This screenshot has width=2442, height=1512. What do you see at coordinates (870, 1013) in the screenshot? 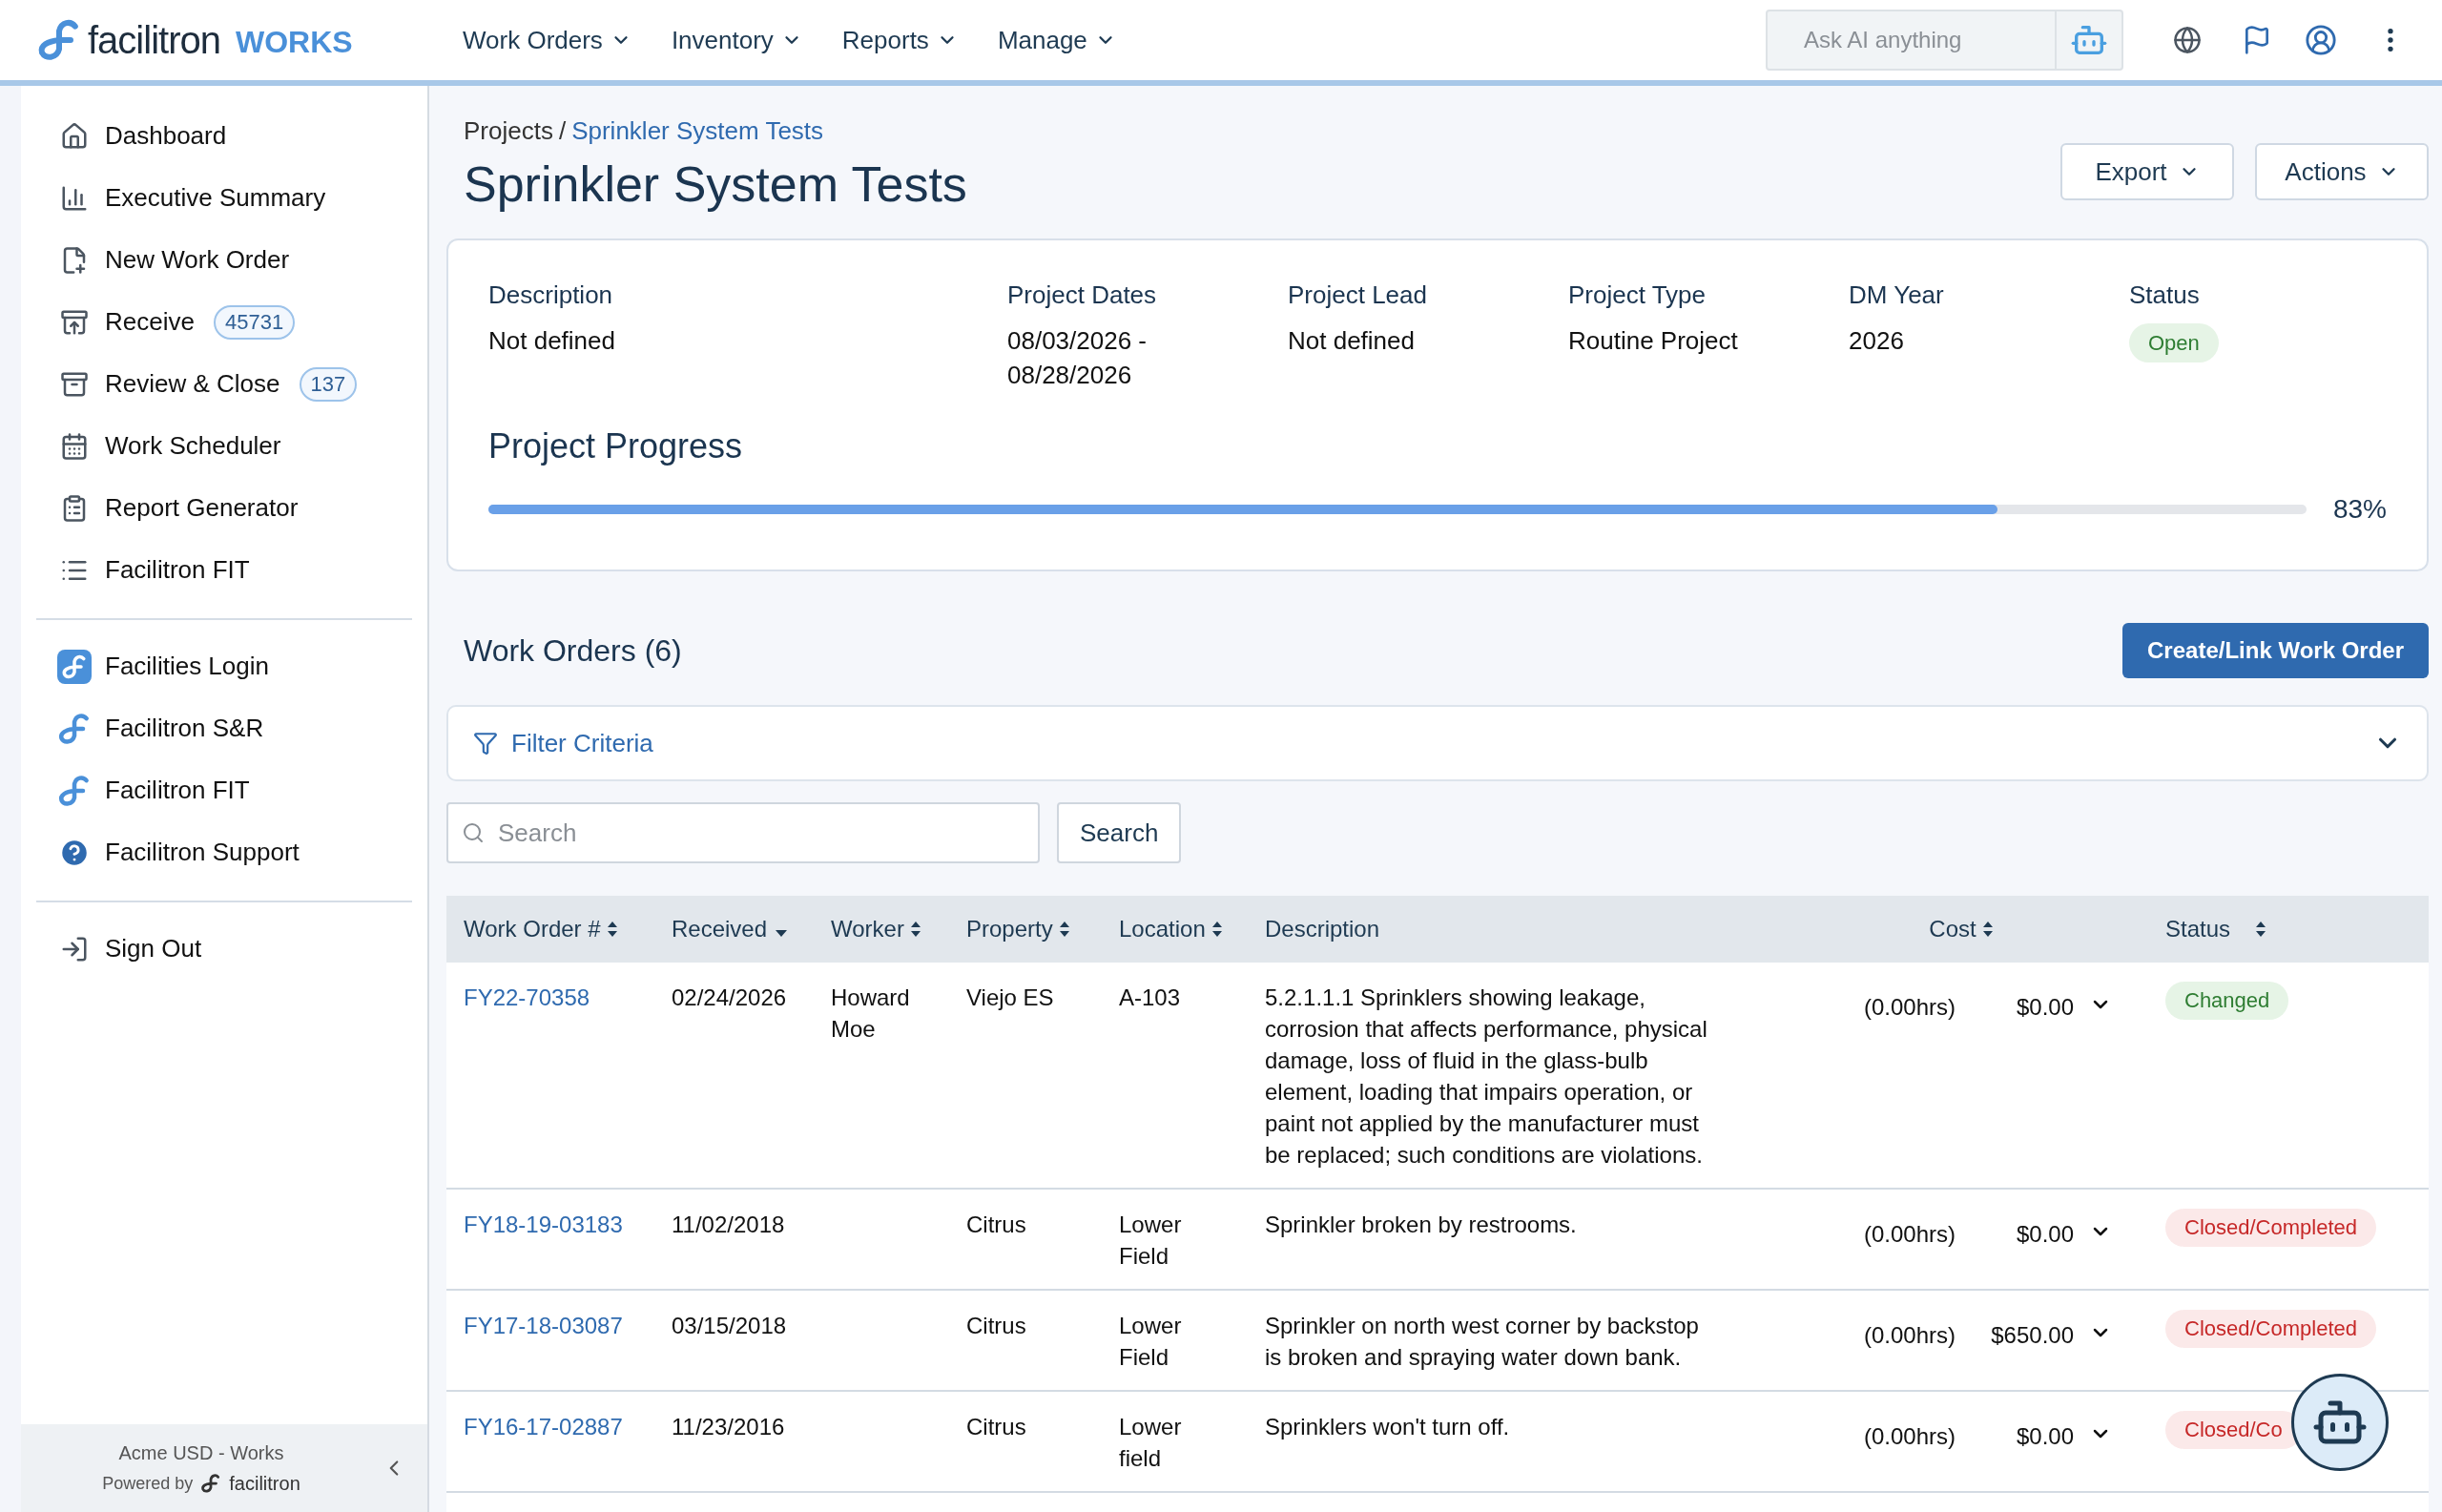
I see `table-cell: Howard Moe` at bounding box center [870, 1013].